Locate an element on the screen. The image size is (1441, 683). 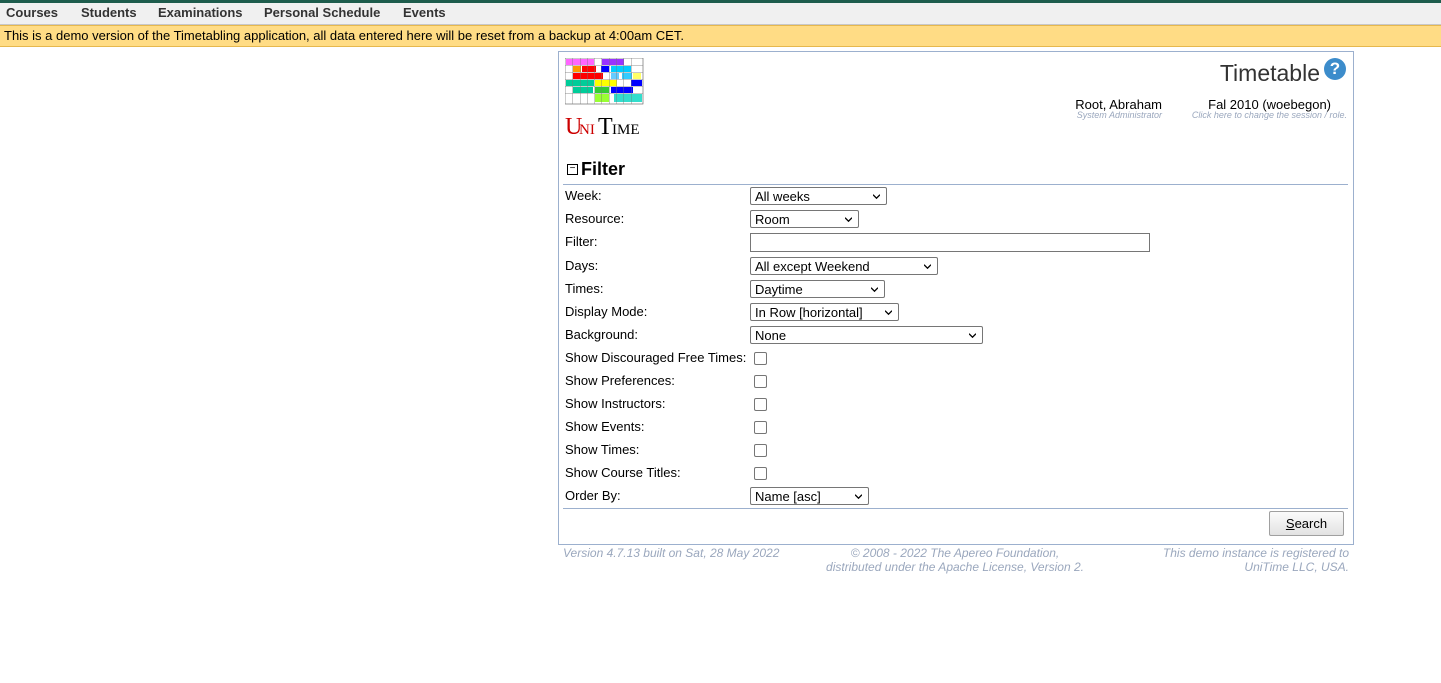
show-preferences-label: Show Preferences: is located at coordinates (620, 380).